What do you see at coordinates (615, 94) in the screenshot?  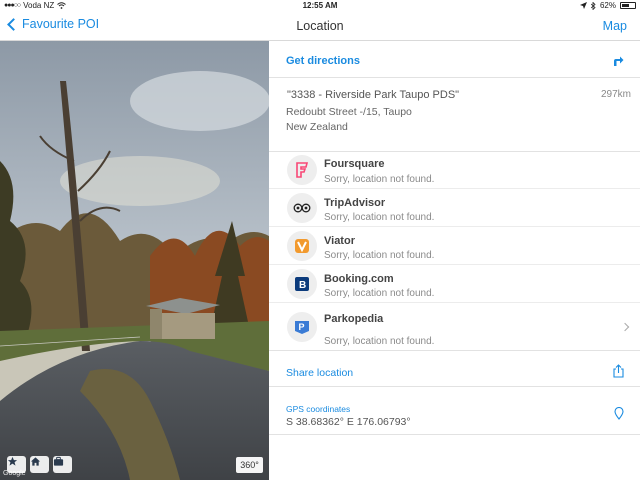 I see `distance-label: 297km` at bounding box center [615, 94].